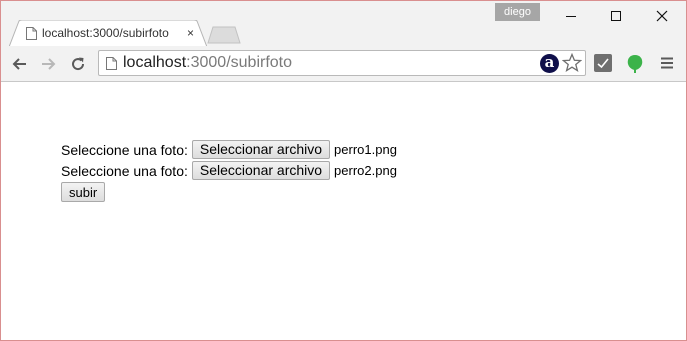  I want to click on minimize-icon, so click(571, 16).